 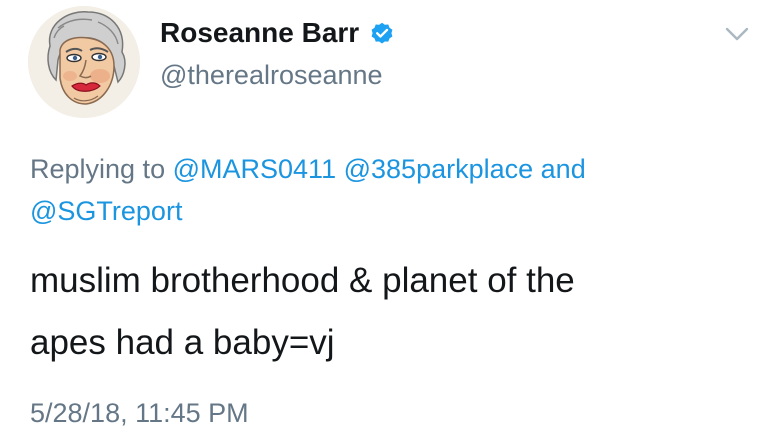 I want to click on mention-link: @SGTreport, so click(x=106, y=211).